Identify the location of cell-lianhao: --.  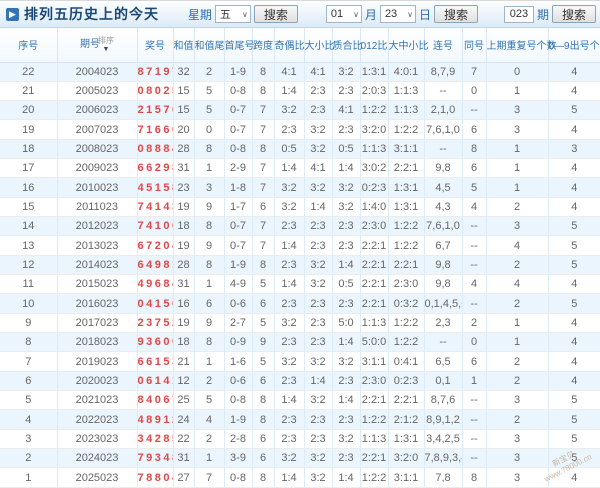
(442, 342).